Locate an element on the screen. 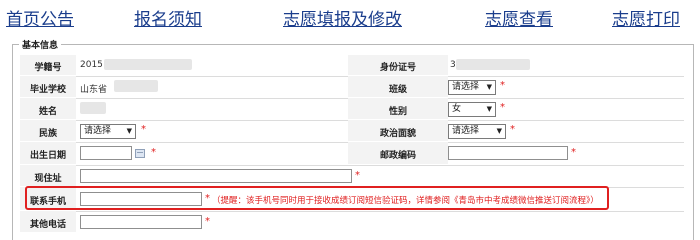 This screenshot has height=240, width=700. redacted-id-no is located at coordinates (493, 64).